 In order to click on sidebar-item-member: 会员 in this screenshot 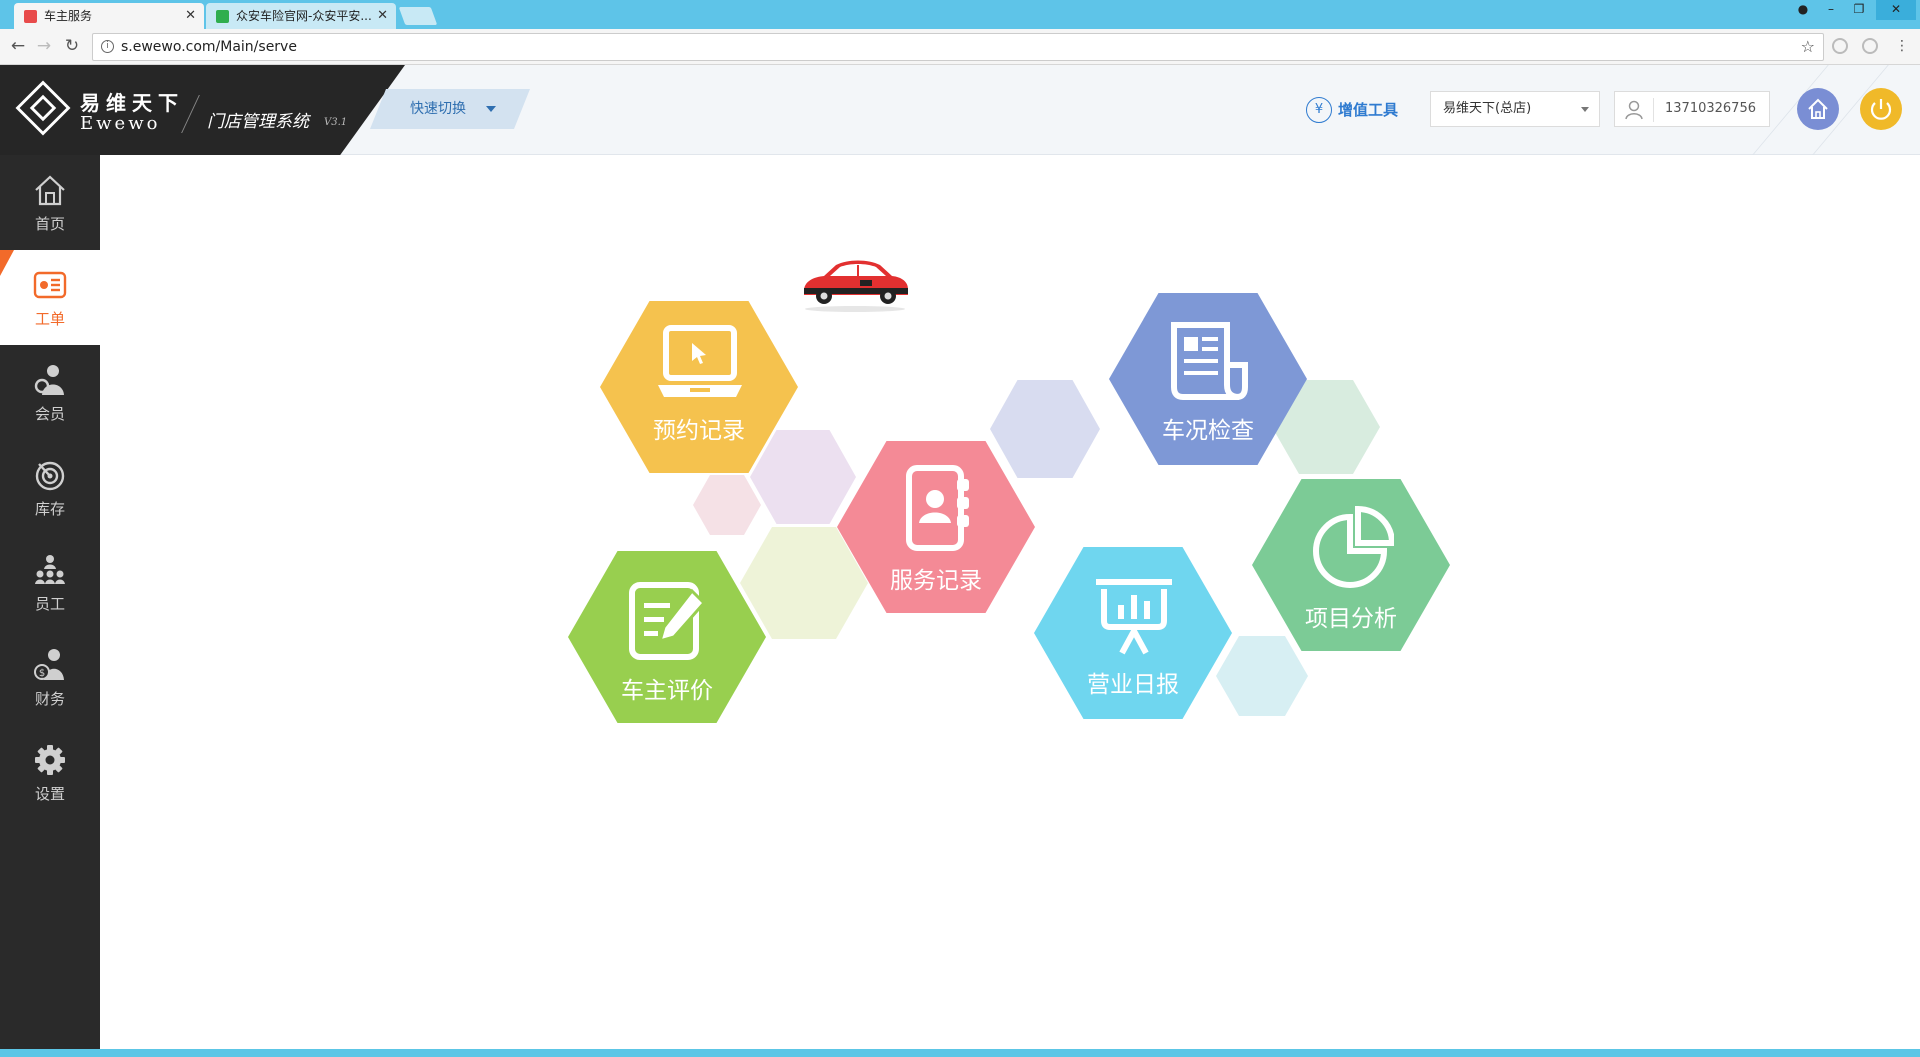, I will do `click(50, 392)`.